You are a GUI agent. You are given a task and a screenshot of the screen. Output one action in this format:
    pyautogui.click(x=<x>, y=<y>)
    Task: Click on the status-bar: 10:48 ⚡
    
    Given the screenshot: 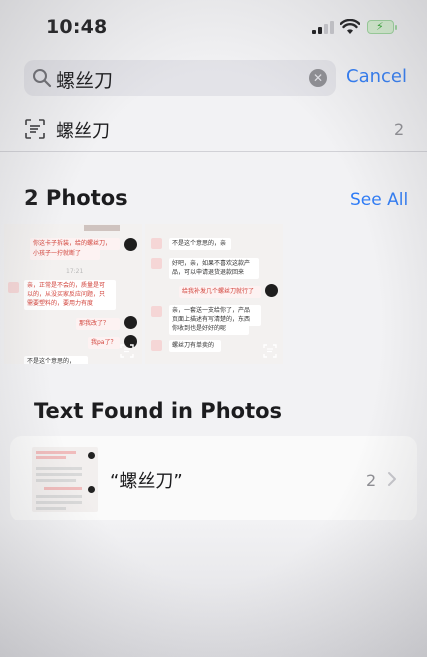 What is the action you would take?
    pyautogui.click(x=213, y=26)
    